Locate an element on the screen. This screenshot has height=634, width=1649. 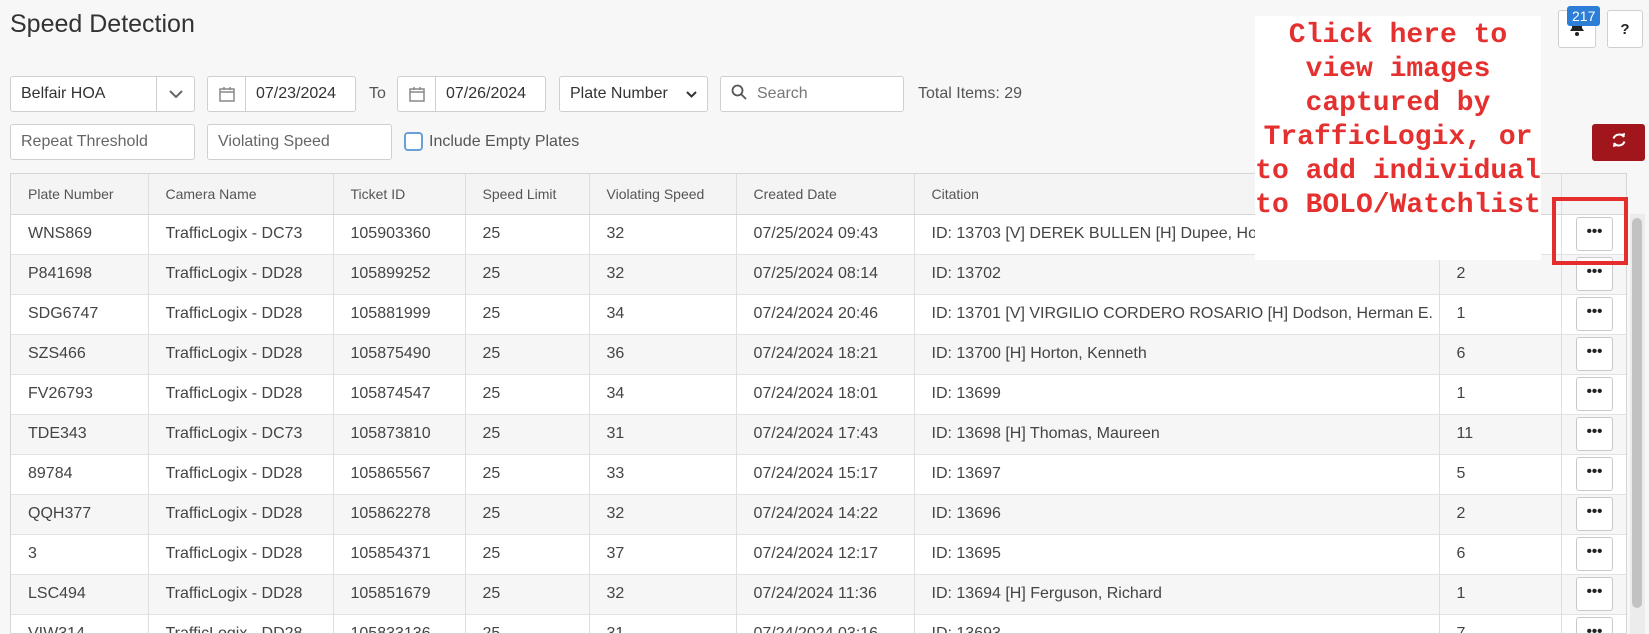
community-select-value: Belfair HOA is located at coordinates (63, 93).